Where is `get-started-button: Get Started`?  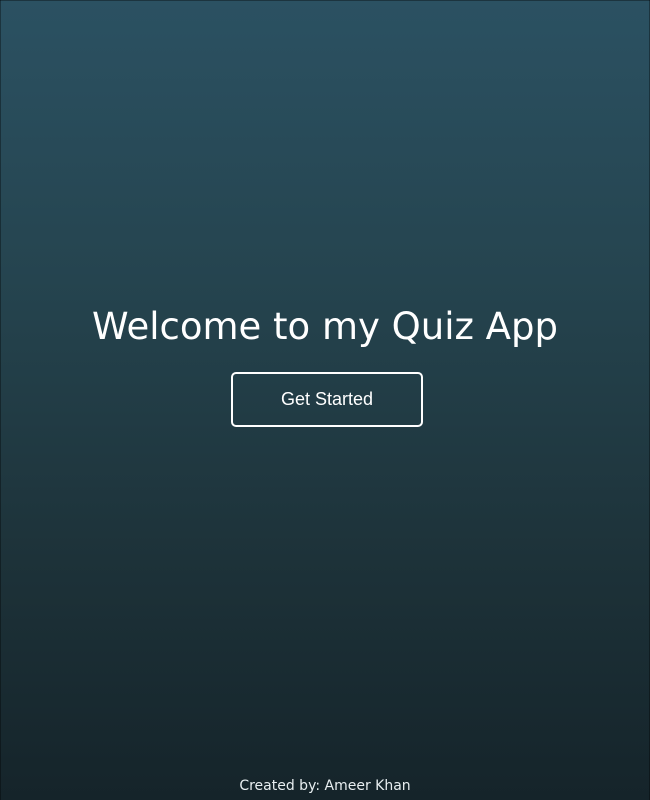
get-started-button: Get Started is located at coordinates (327, 399).